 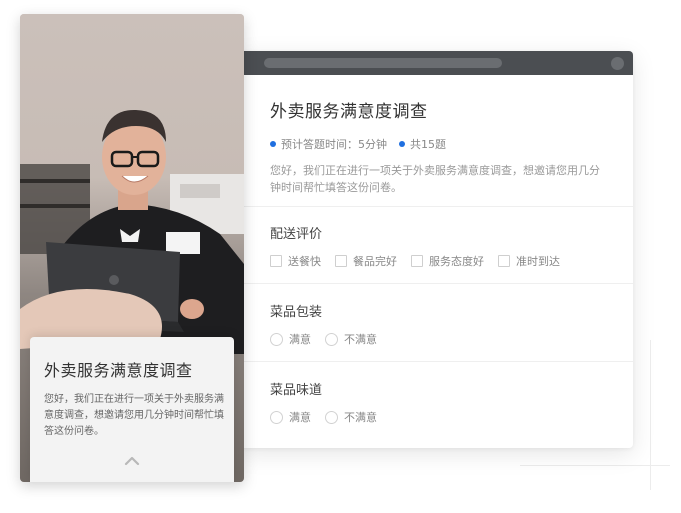 What do you see at coordinates (296, 234) in the screenshot?
I see `question-title: 配送评价` at bounding box center [296, 234].